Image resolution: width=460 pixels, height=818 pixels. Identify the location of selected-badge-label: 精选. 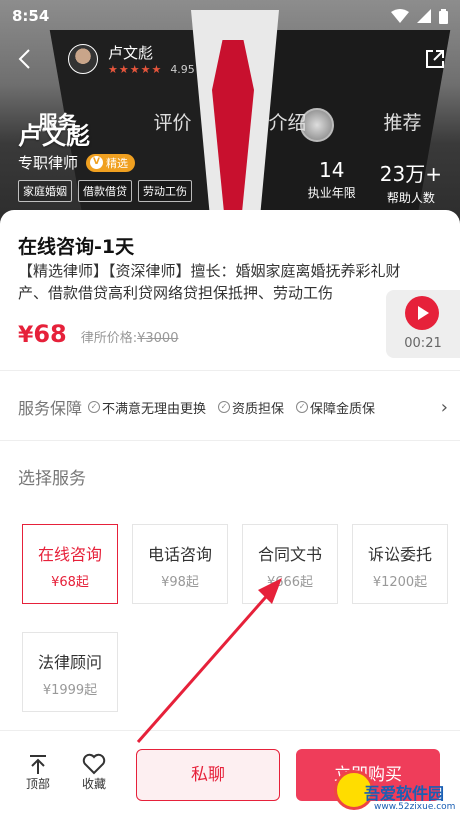
(117, 163).